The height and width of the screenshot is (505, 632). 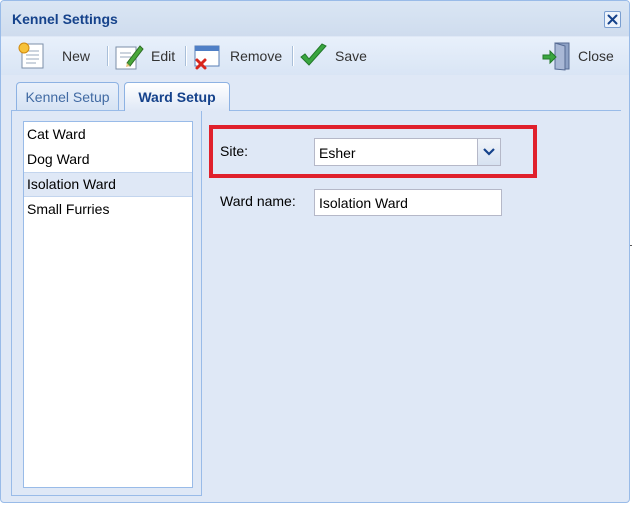 I want to click on edit-button: Edit, so click(x=144, y=56).